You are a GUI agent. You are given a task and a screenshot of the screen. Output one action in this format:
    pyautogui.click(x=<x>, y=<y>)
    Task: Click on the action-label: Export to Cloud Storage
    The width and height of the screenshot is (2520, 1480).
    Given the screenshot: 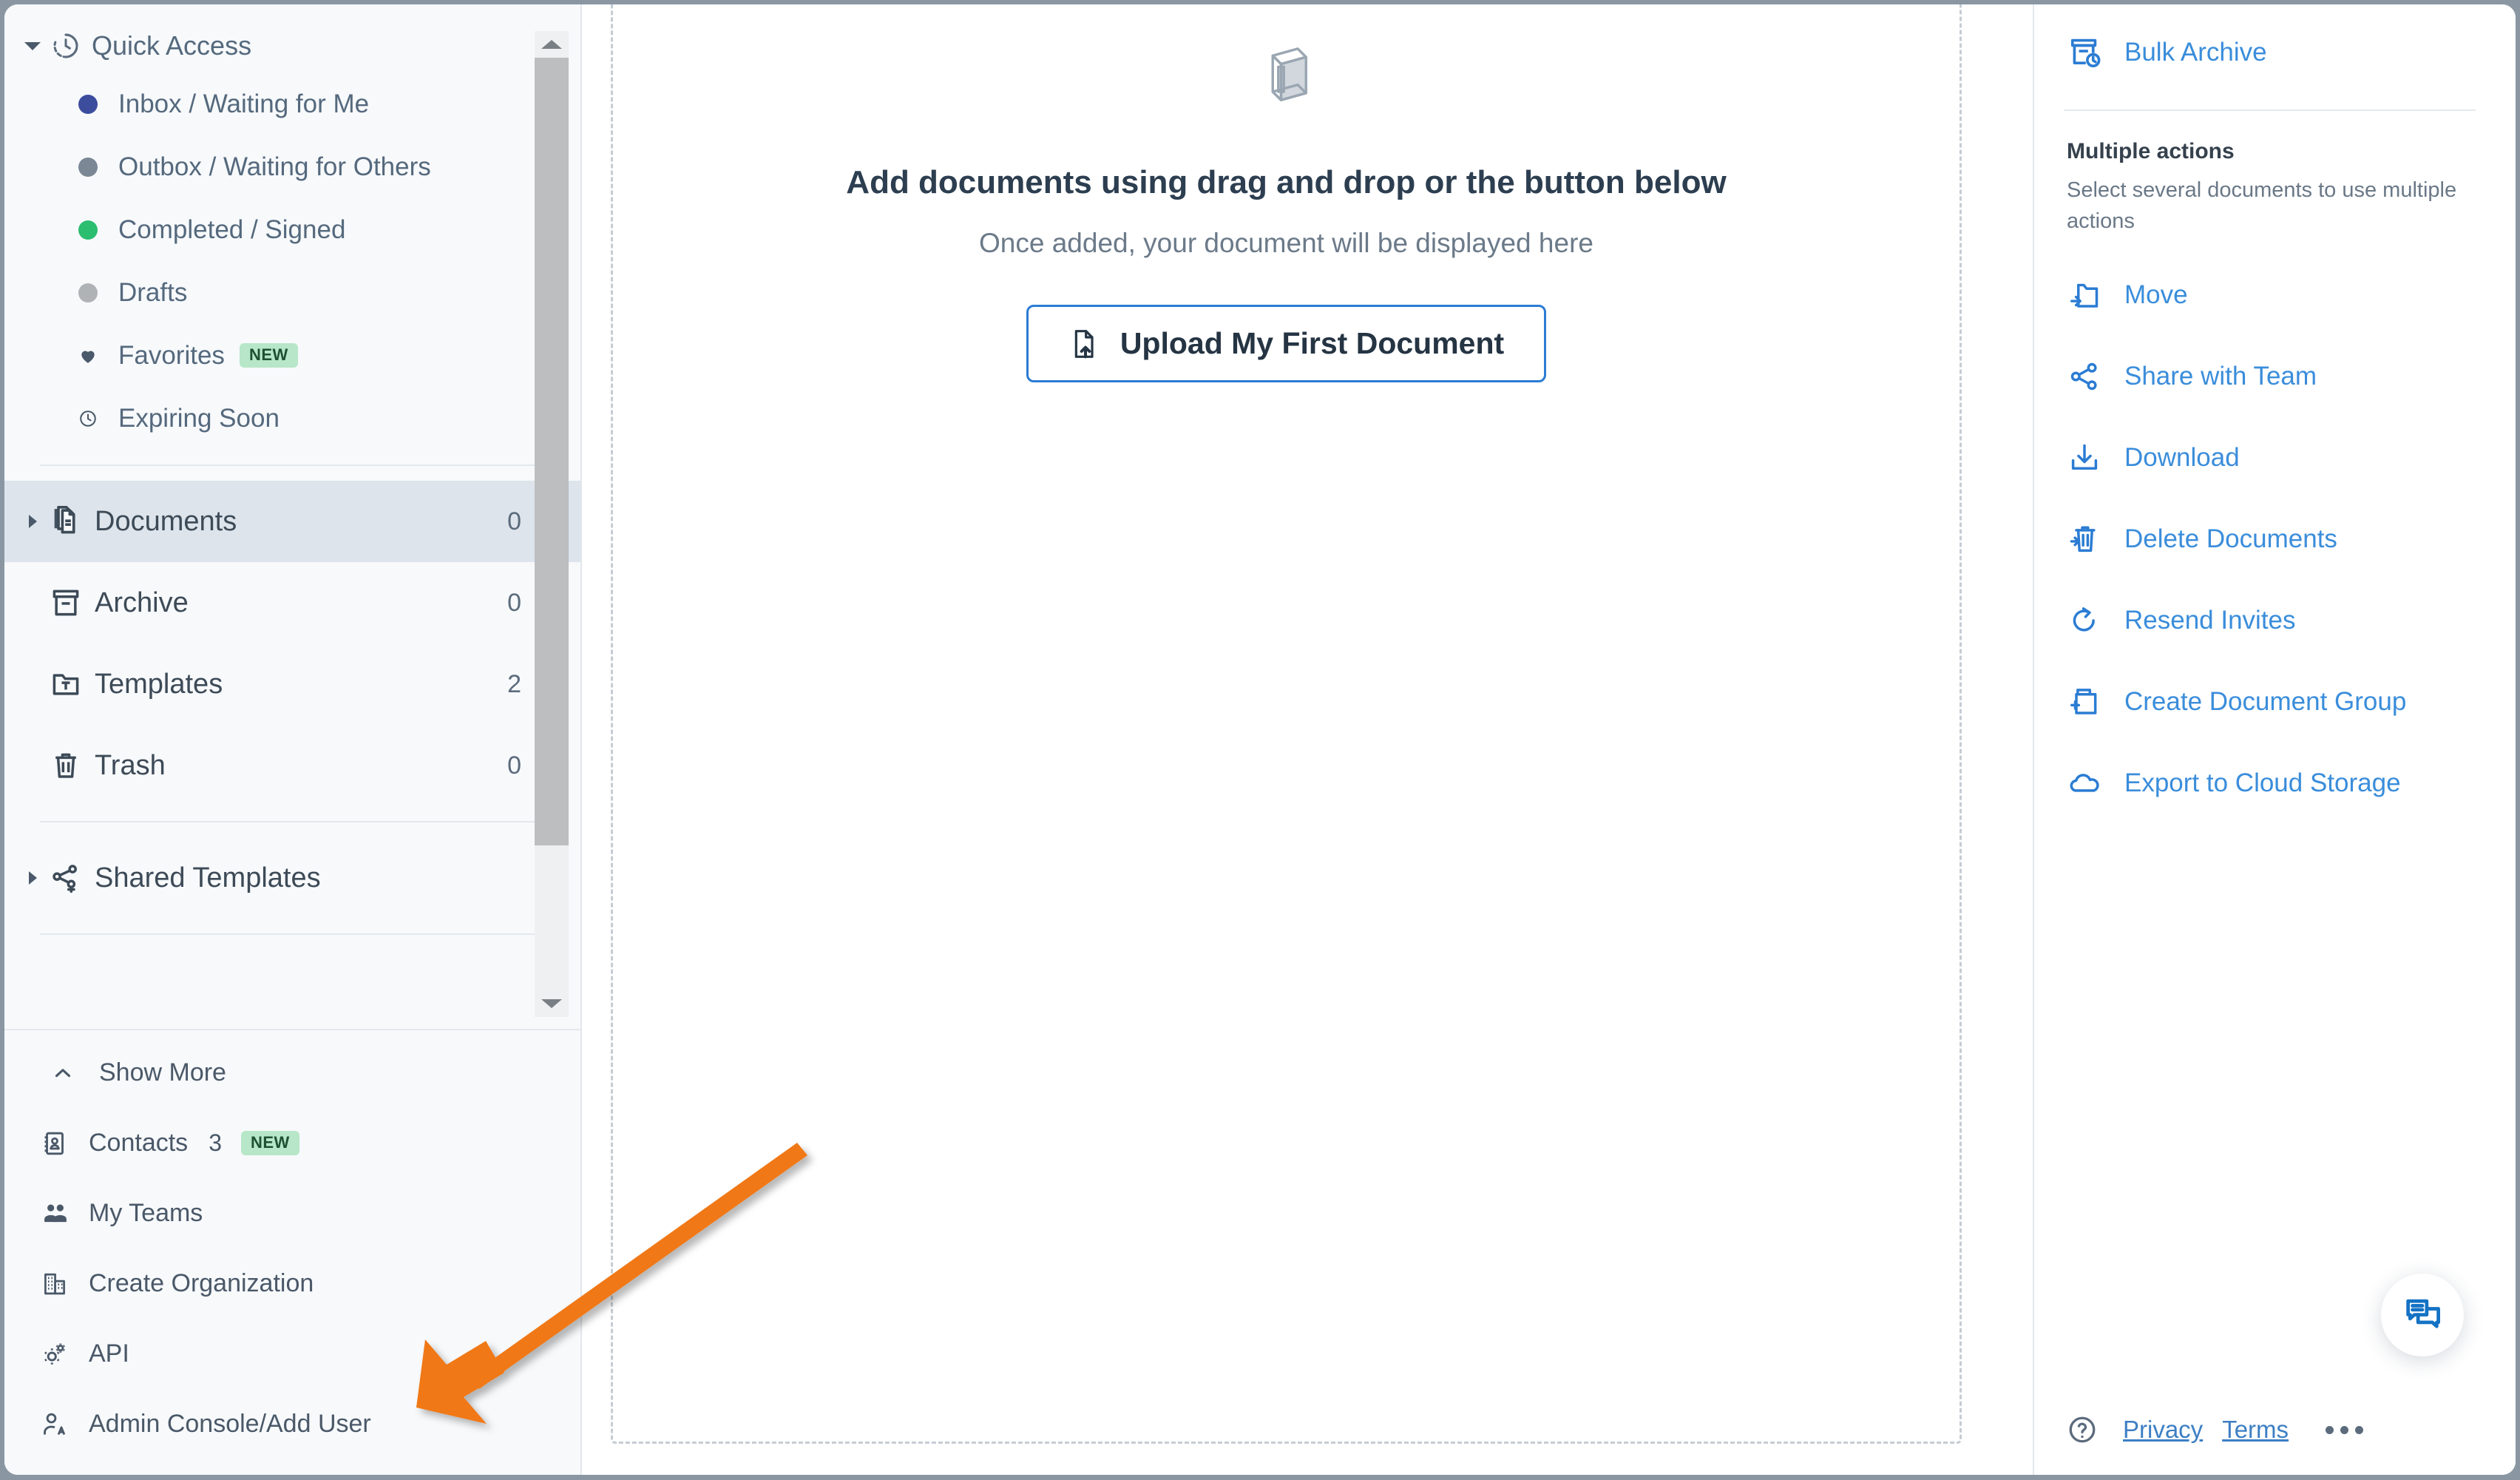 What is the action you would take?
    pyautogui.click(x=2263, y=783)
    